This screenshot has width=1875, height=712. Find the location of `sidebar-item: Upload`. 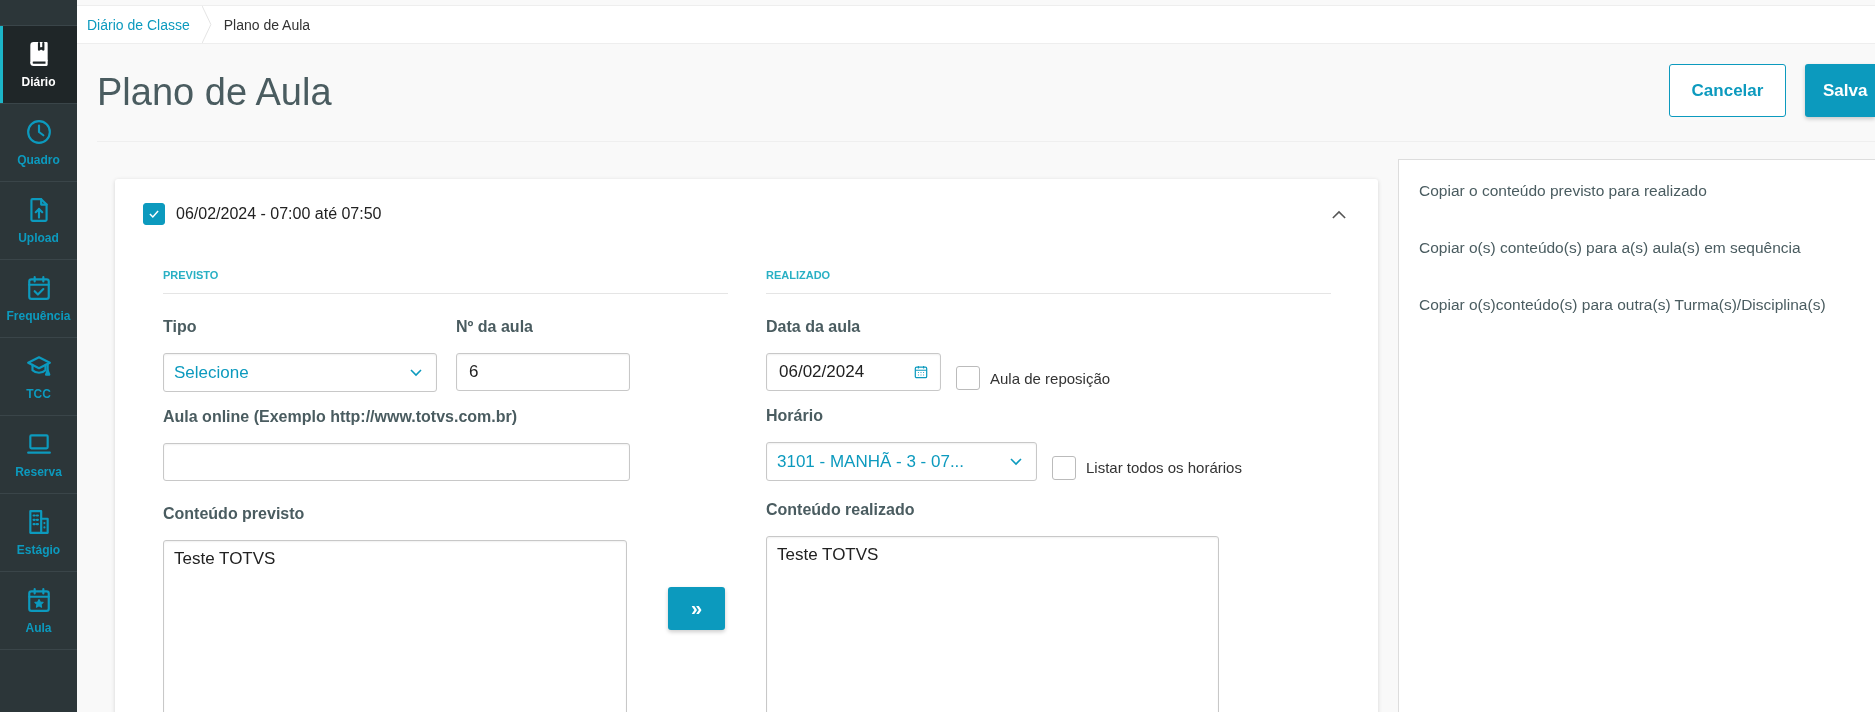

sidebar-item: Upload is located at coordinates (38, 221).